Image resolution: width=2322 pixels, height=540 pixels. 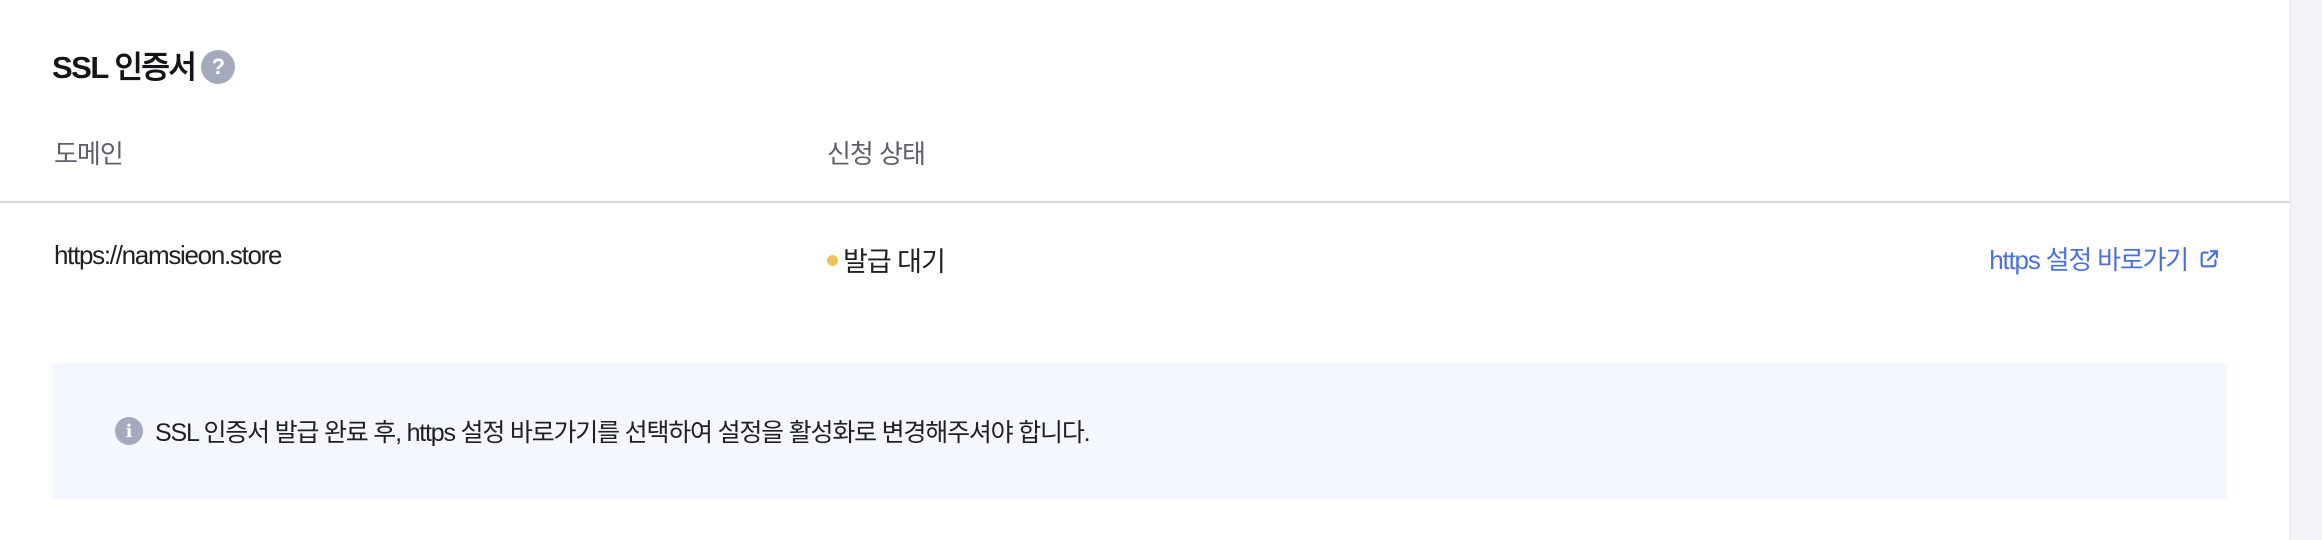 I want to click on https-settings-link-label: https 설정 바로가기, so click(x=2089, y=260).